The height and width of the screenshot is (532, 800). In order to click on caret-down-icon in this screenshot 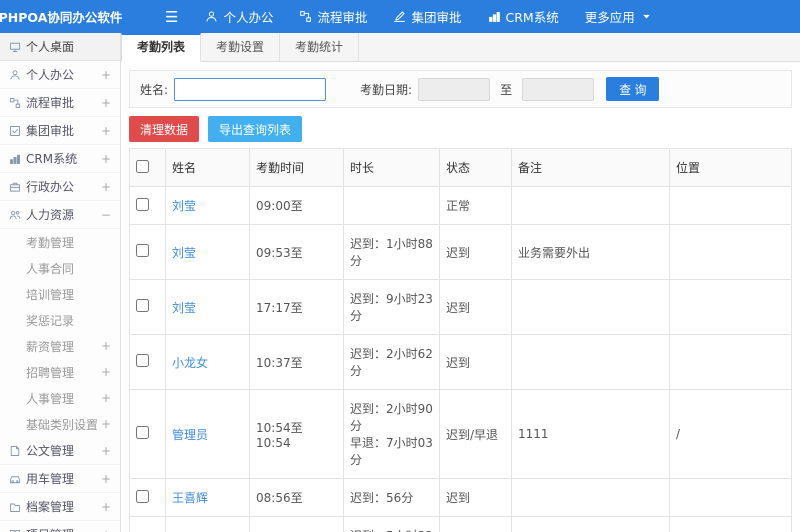, I will do `click(646, 16)`.